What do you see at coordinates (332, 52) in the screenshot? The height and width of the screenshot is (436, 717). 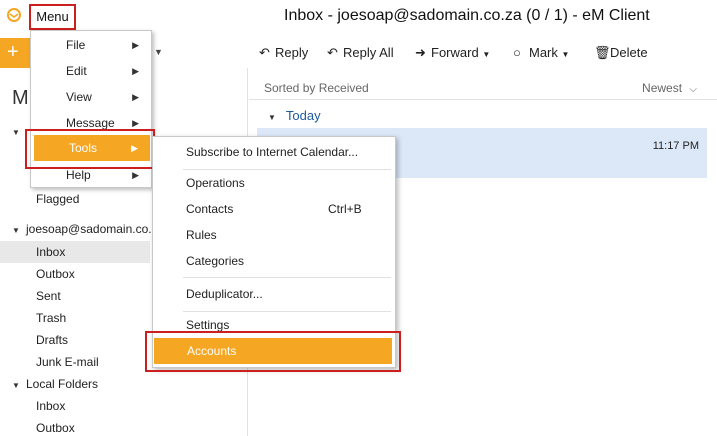 I see `reply-all-icon: ↶` at bounding box center [332, 52].